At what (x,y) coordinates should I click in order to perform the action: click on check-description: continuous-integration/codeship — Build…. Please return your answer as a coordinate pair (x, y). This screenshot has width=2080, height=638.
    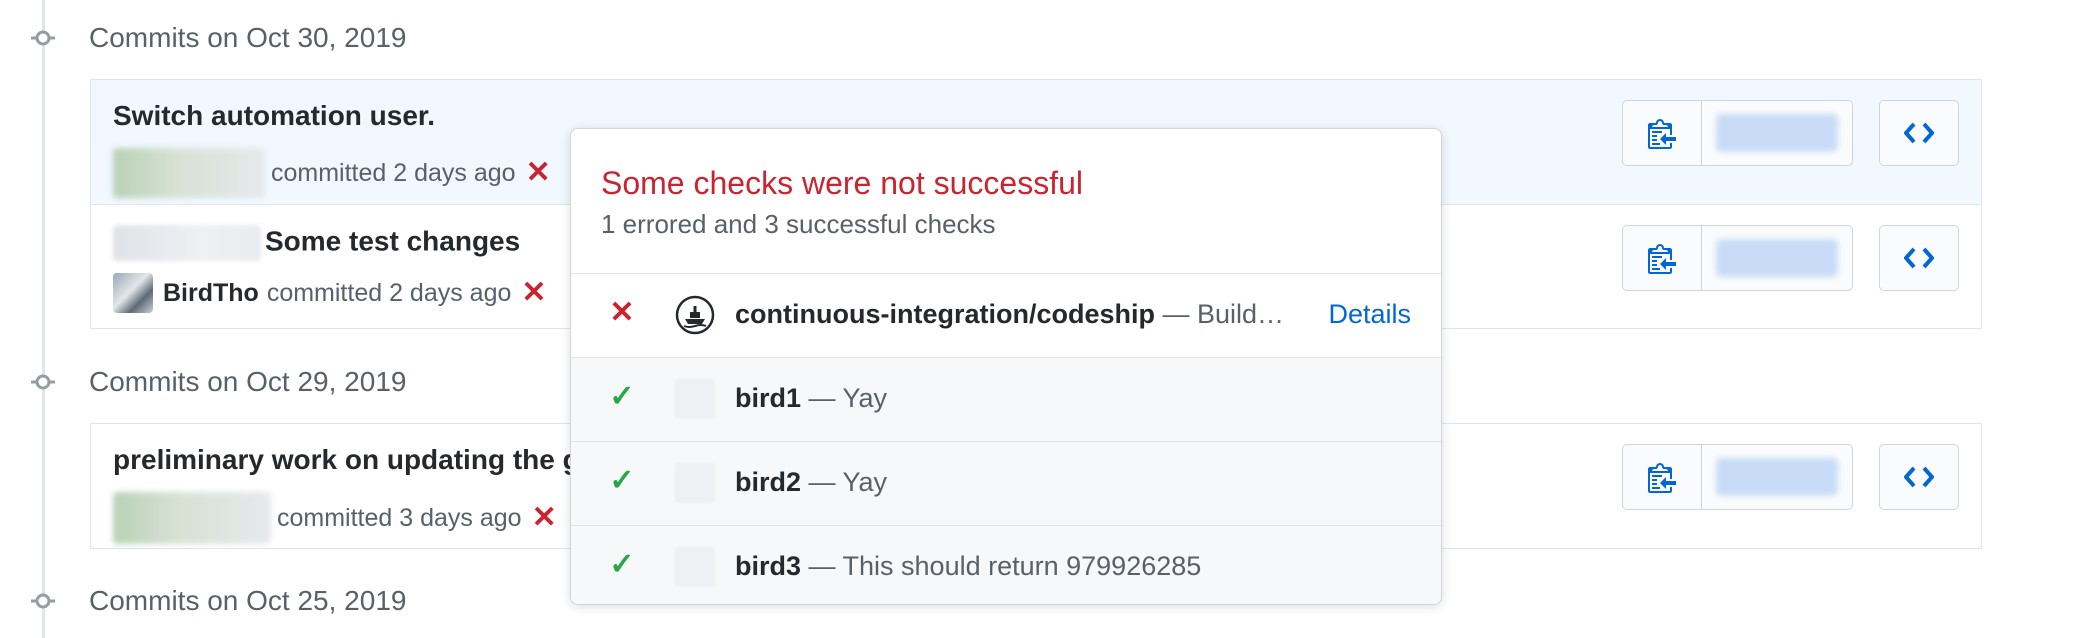
    Looking at the image, I should click on (1009, 314).